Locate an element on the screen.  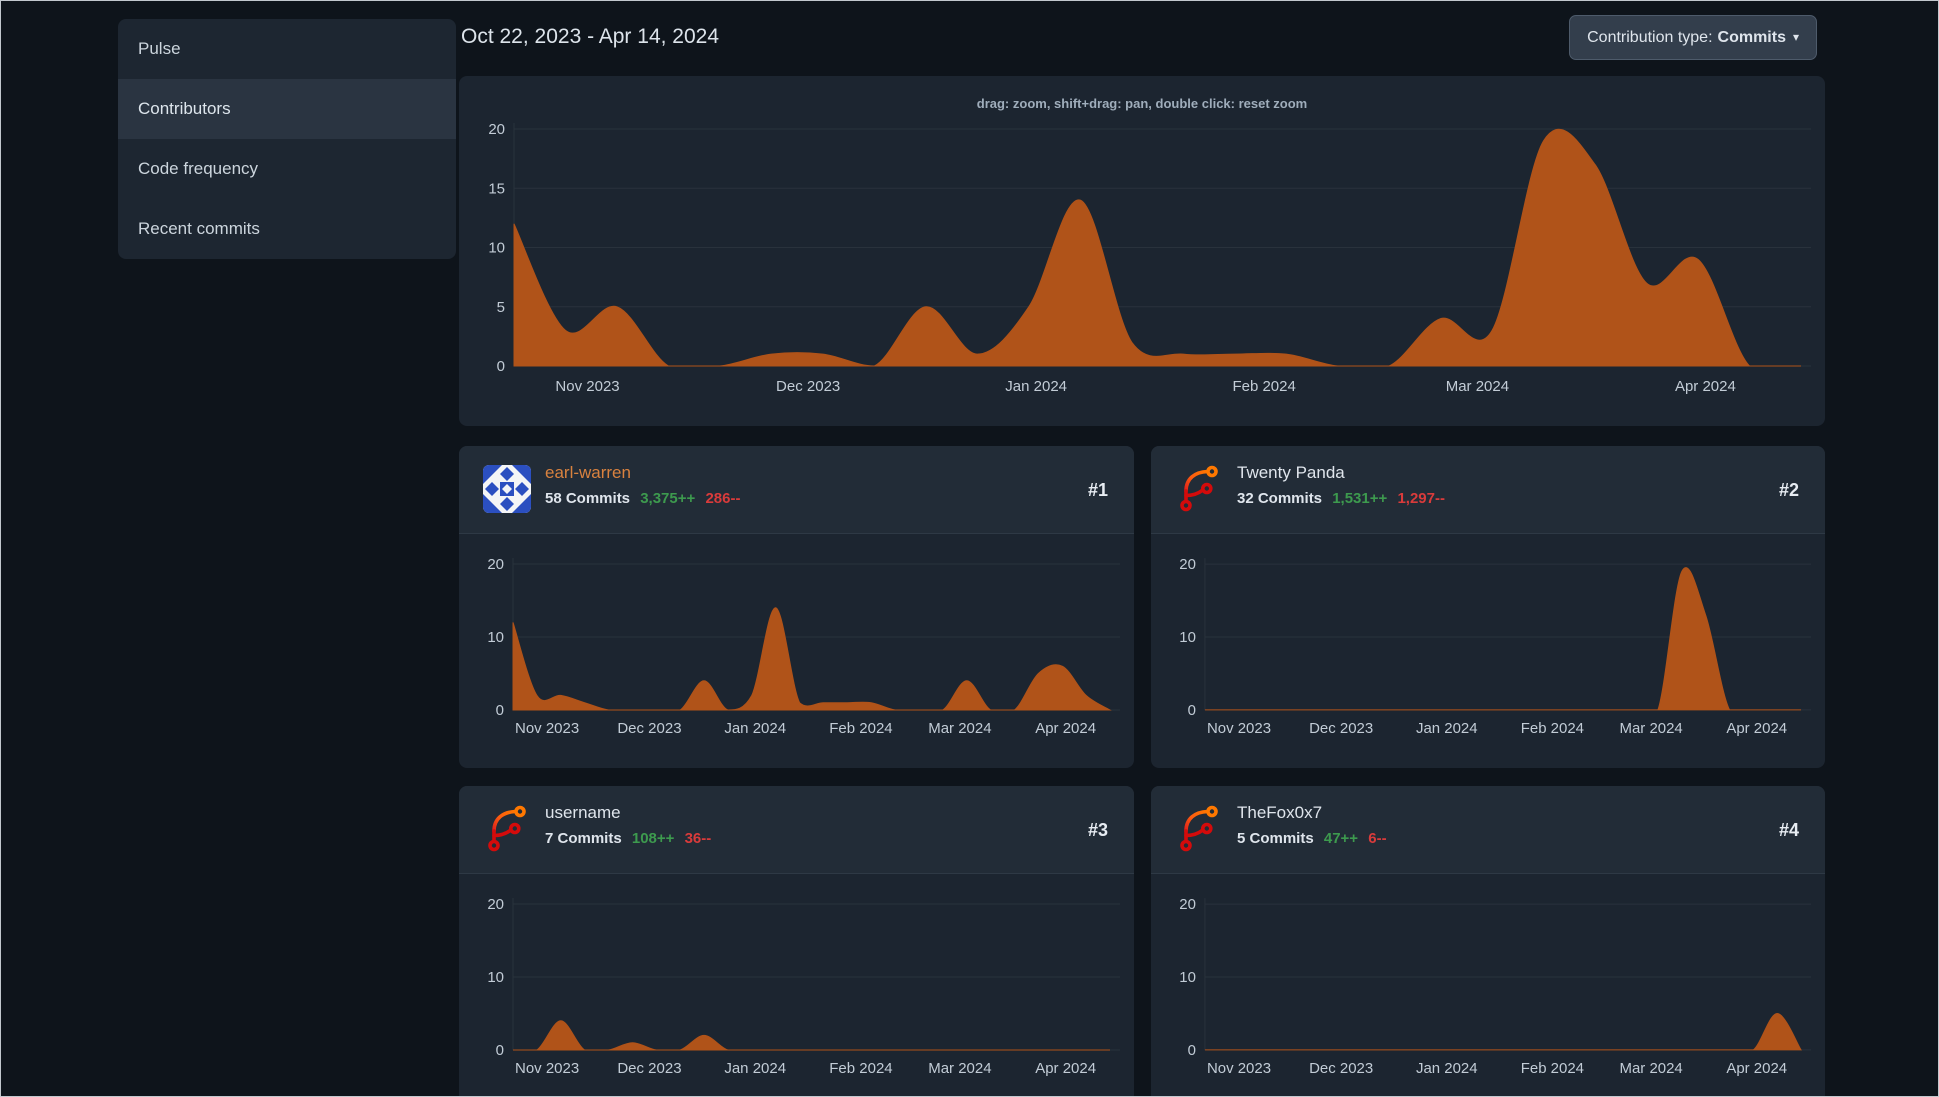
date-range-heading: Oct 22, 2023 - Apr 14, 2024 is located at coordinates (590, 36).